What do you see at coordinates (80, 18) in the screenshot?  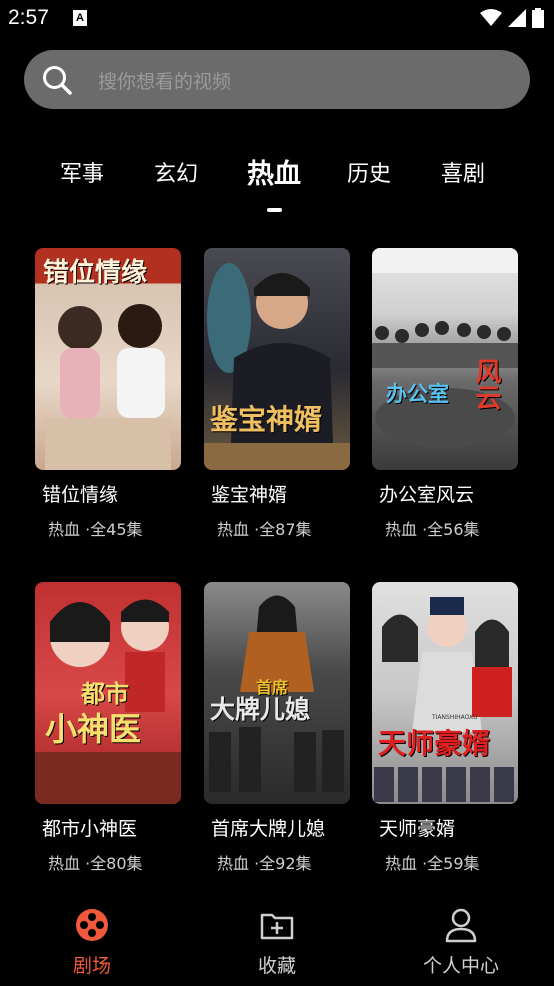 I see `notification-icon: A` at bounding box center [80, 18].